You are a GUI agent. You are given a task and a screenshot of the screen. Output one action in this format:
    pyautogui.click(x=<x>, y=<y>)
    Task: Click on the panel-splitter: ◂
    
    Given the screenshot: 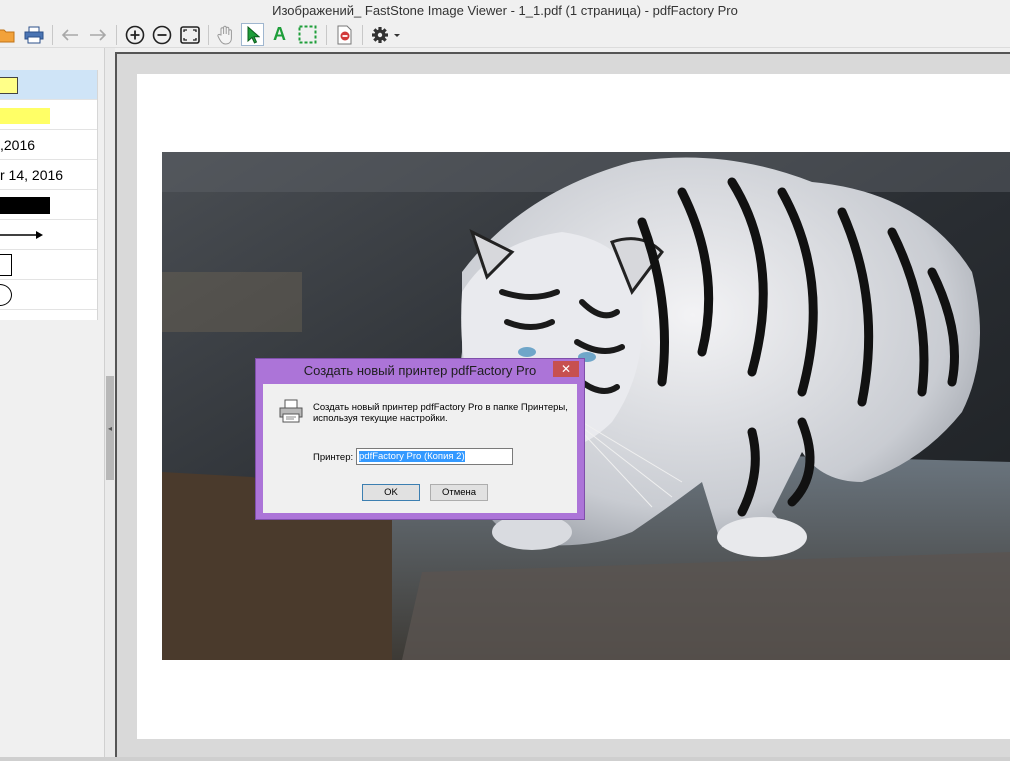 What is the action you would take?
    pyautogui.click(x=109, y=404)
    